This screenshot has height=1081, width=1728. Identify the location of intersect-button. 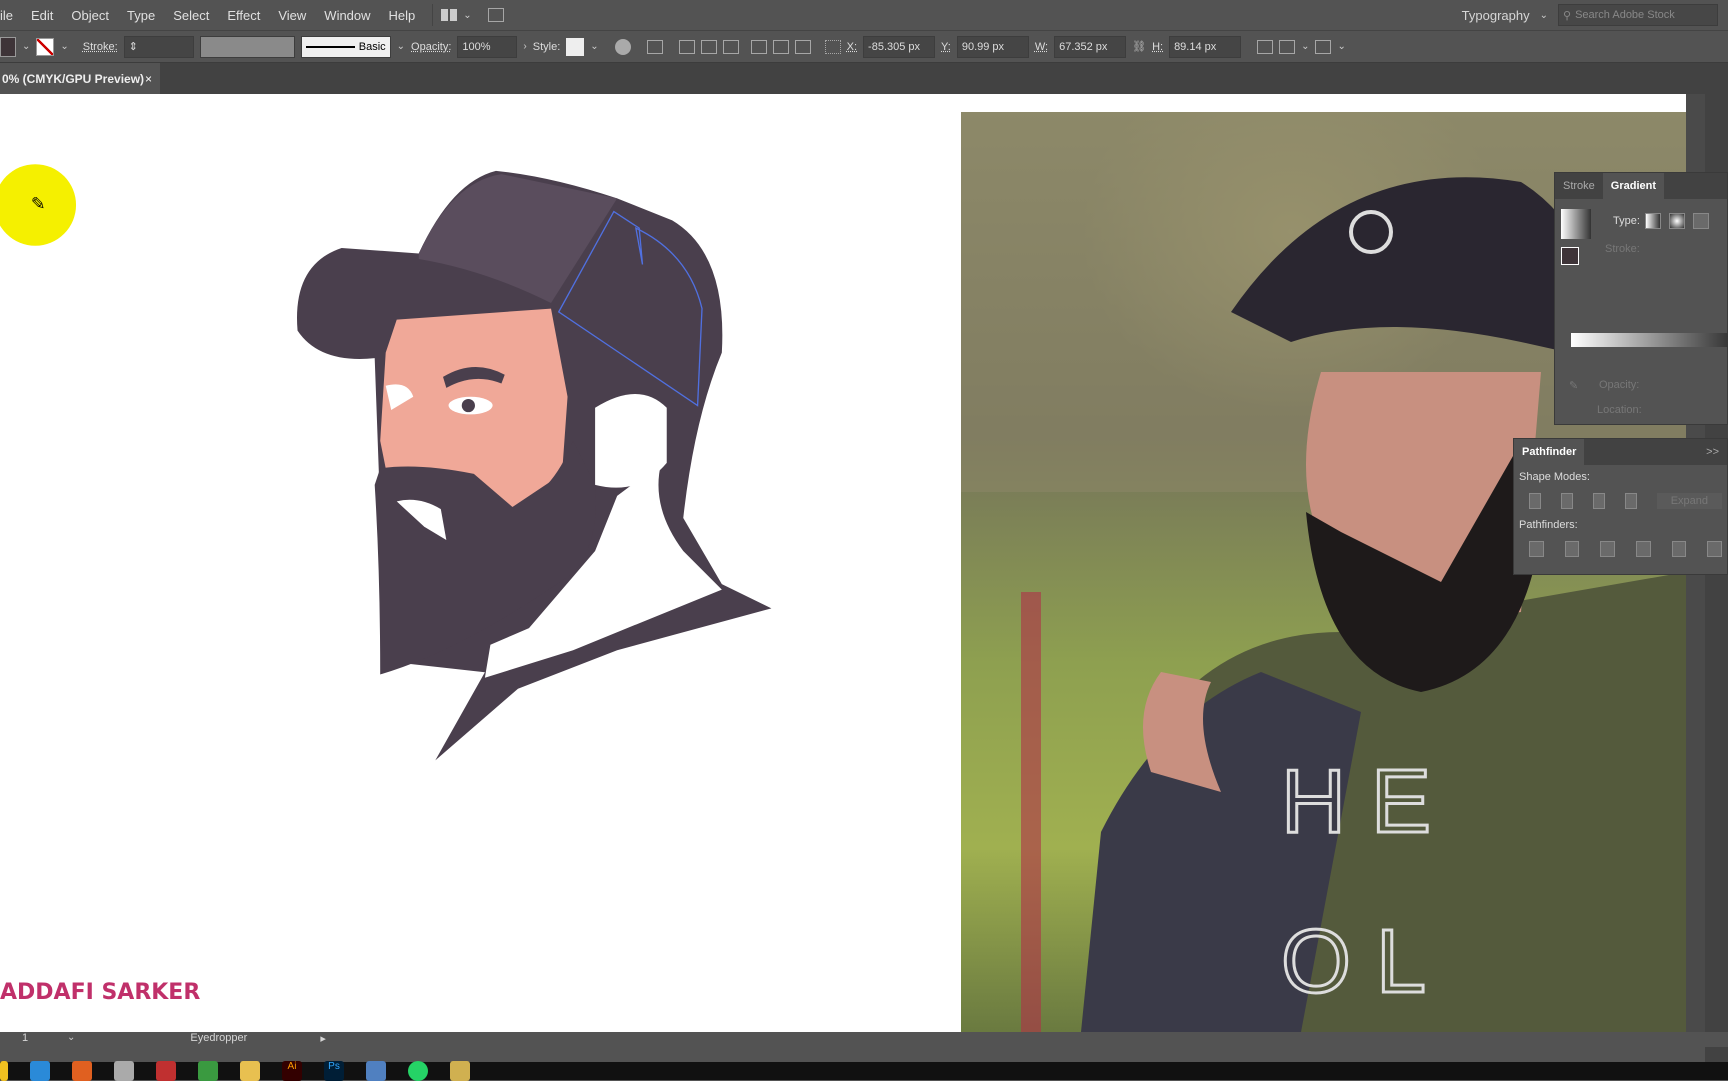
(1598, 501).